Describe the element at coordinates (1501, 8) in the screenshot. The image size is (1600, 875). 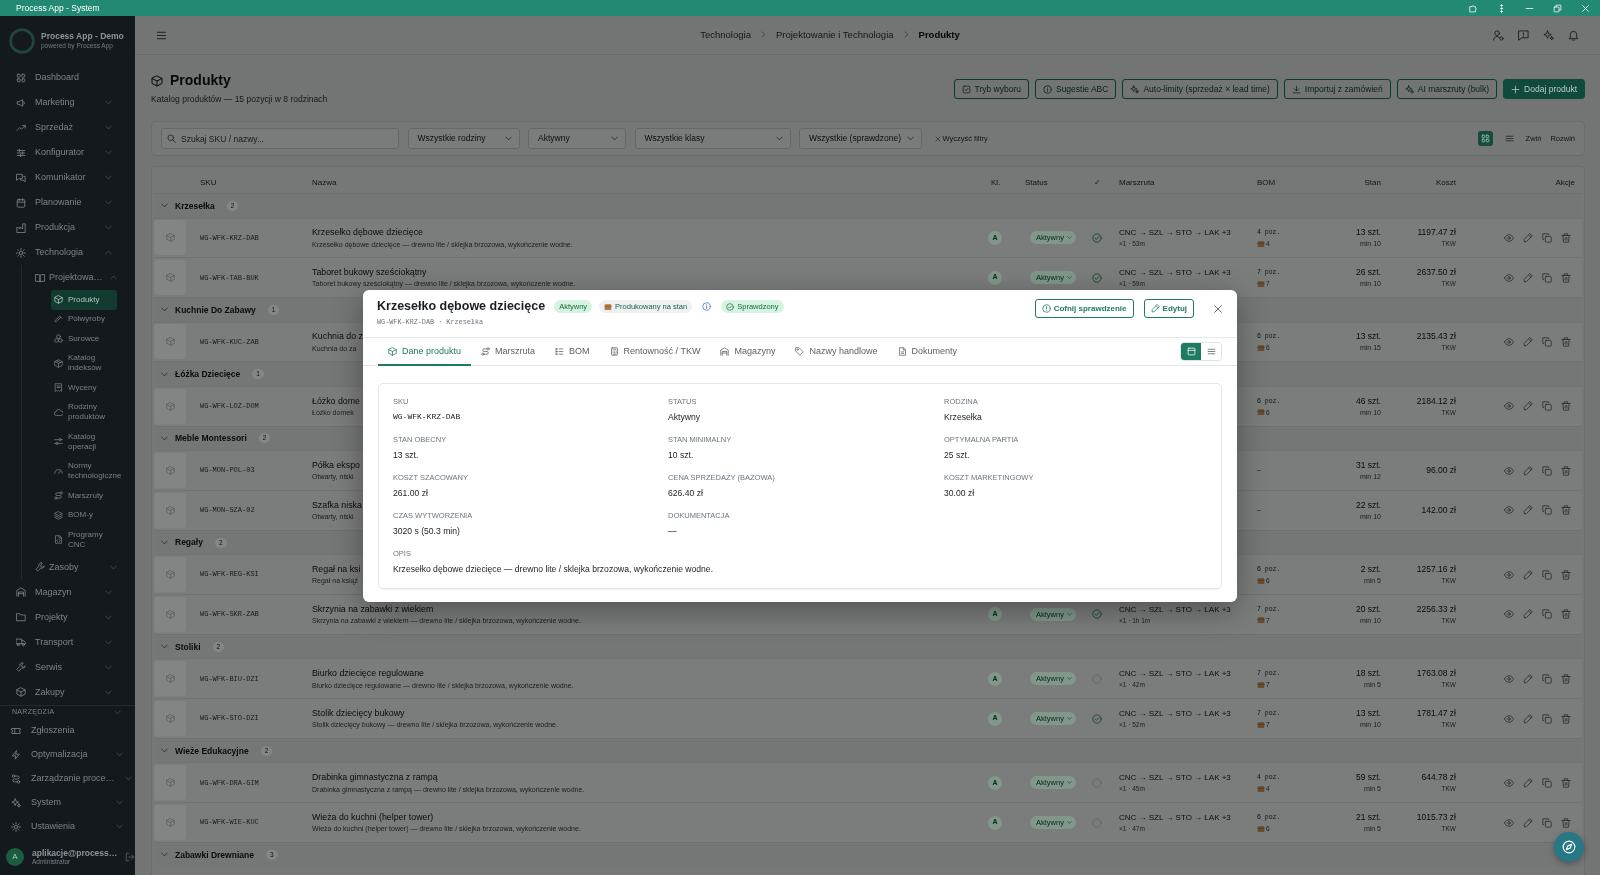
I see `more-icon` at that location.